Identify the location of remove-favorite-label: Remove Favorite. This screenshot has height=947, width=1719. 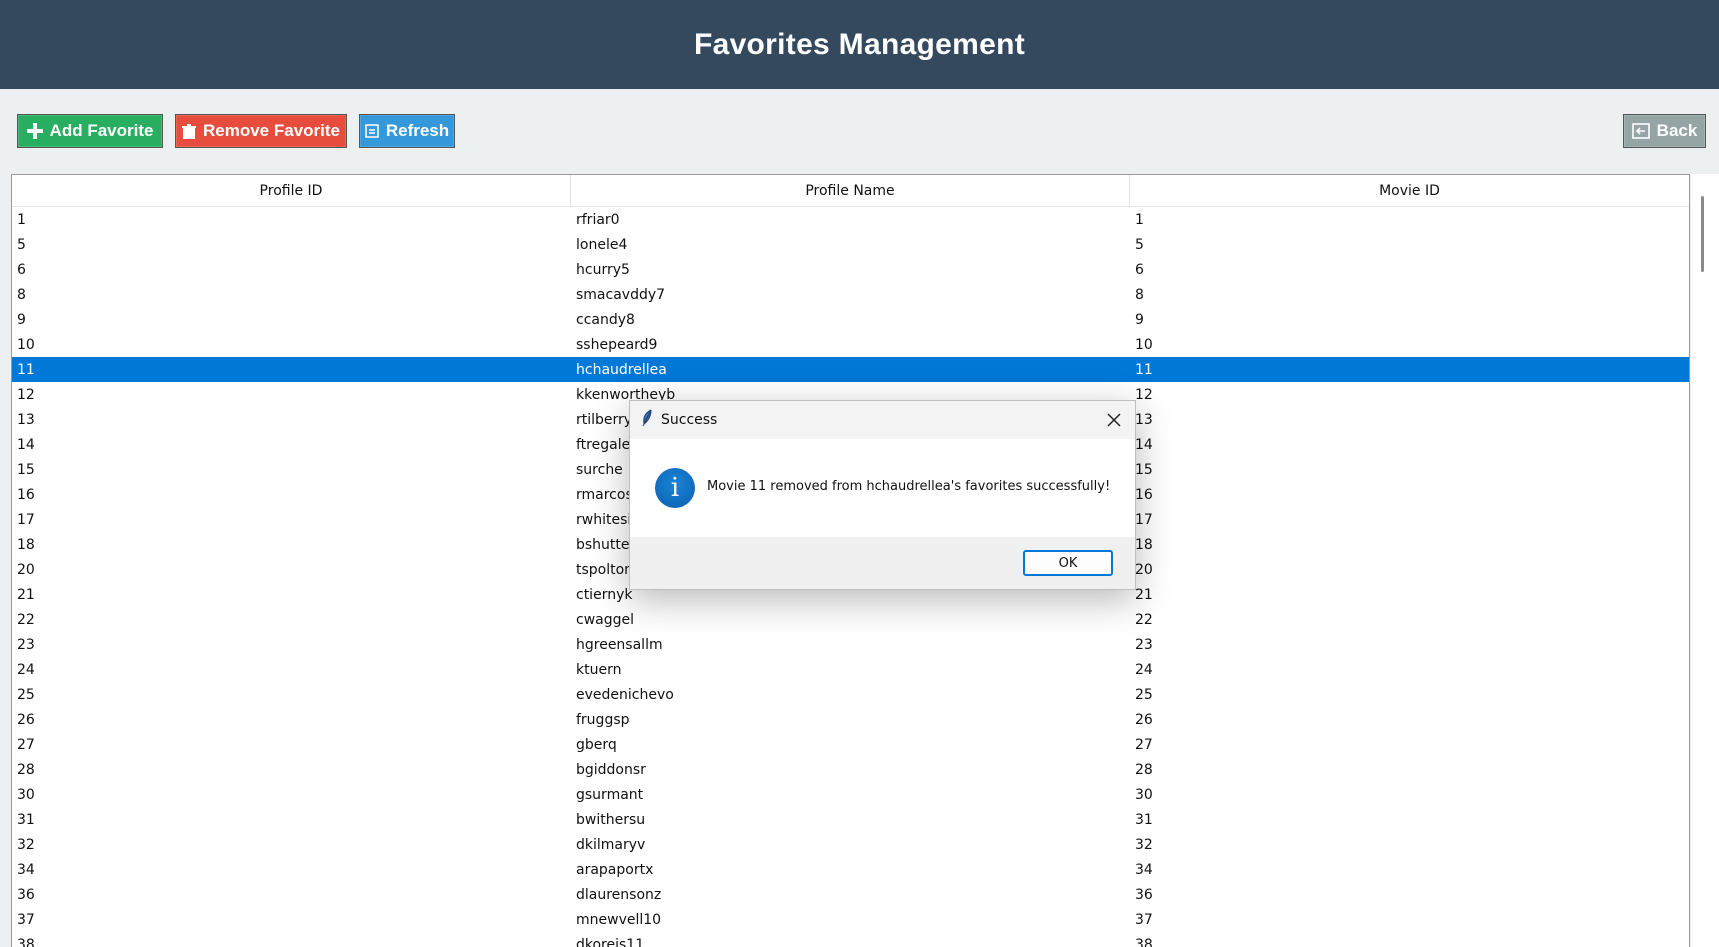
(271, 130).